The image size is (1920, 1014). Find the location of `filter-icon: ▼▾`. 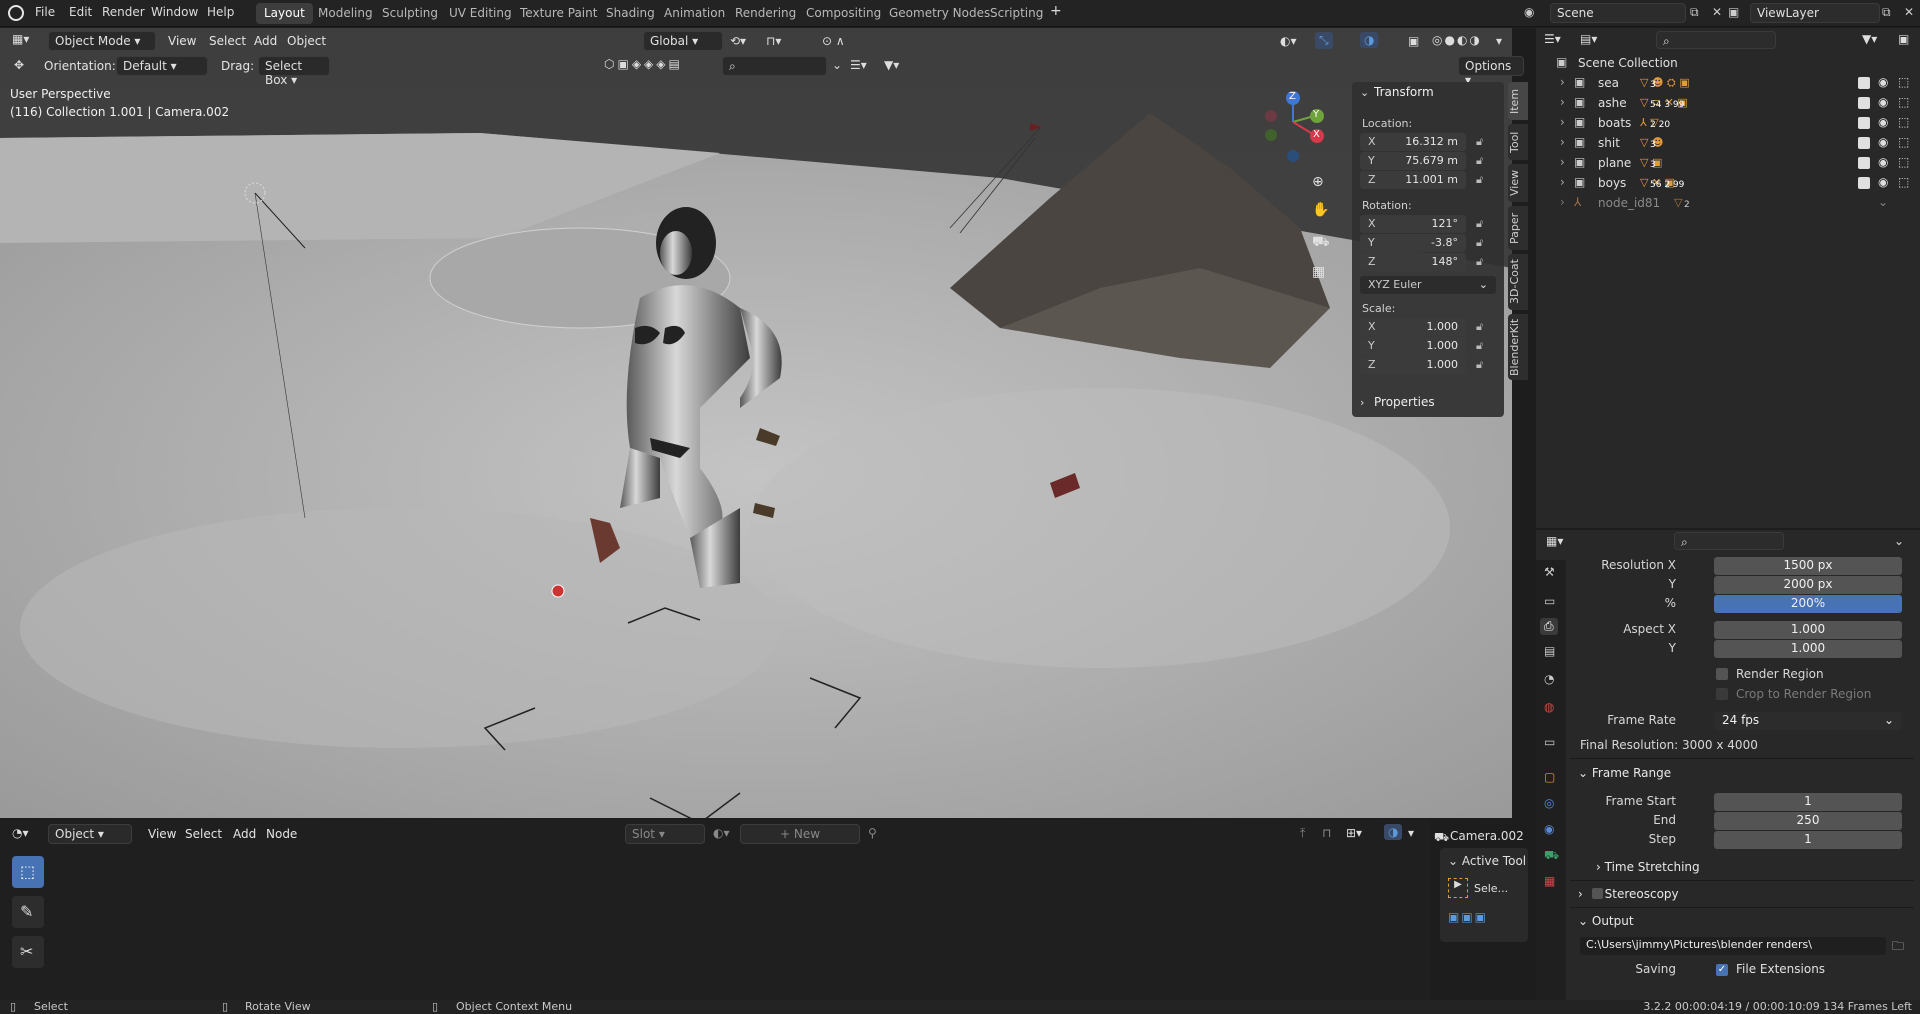

filter-icon: ▼▾ is located at coordinates (891, 65).